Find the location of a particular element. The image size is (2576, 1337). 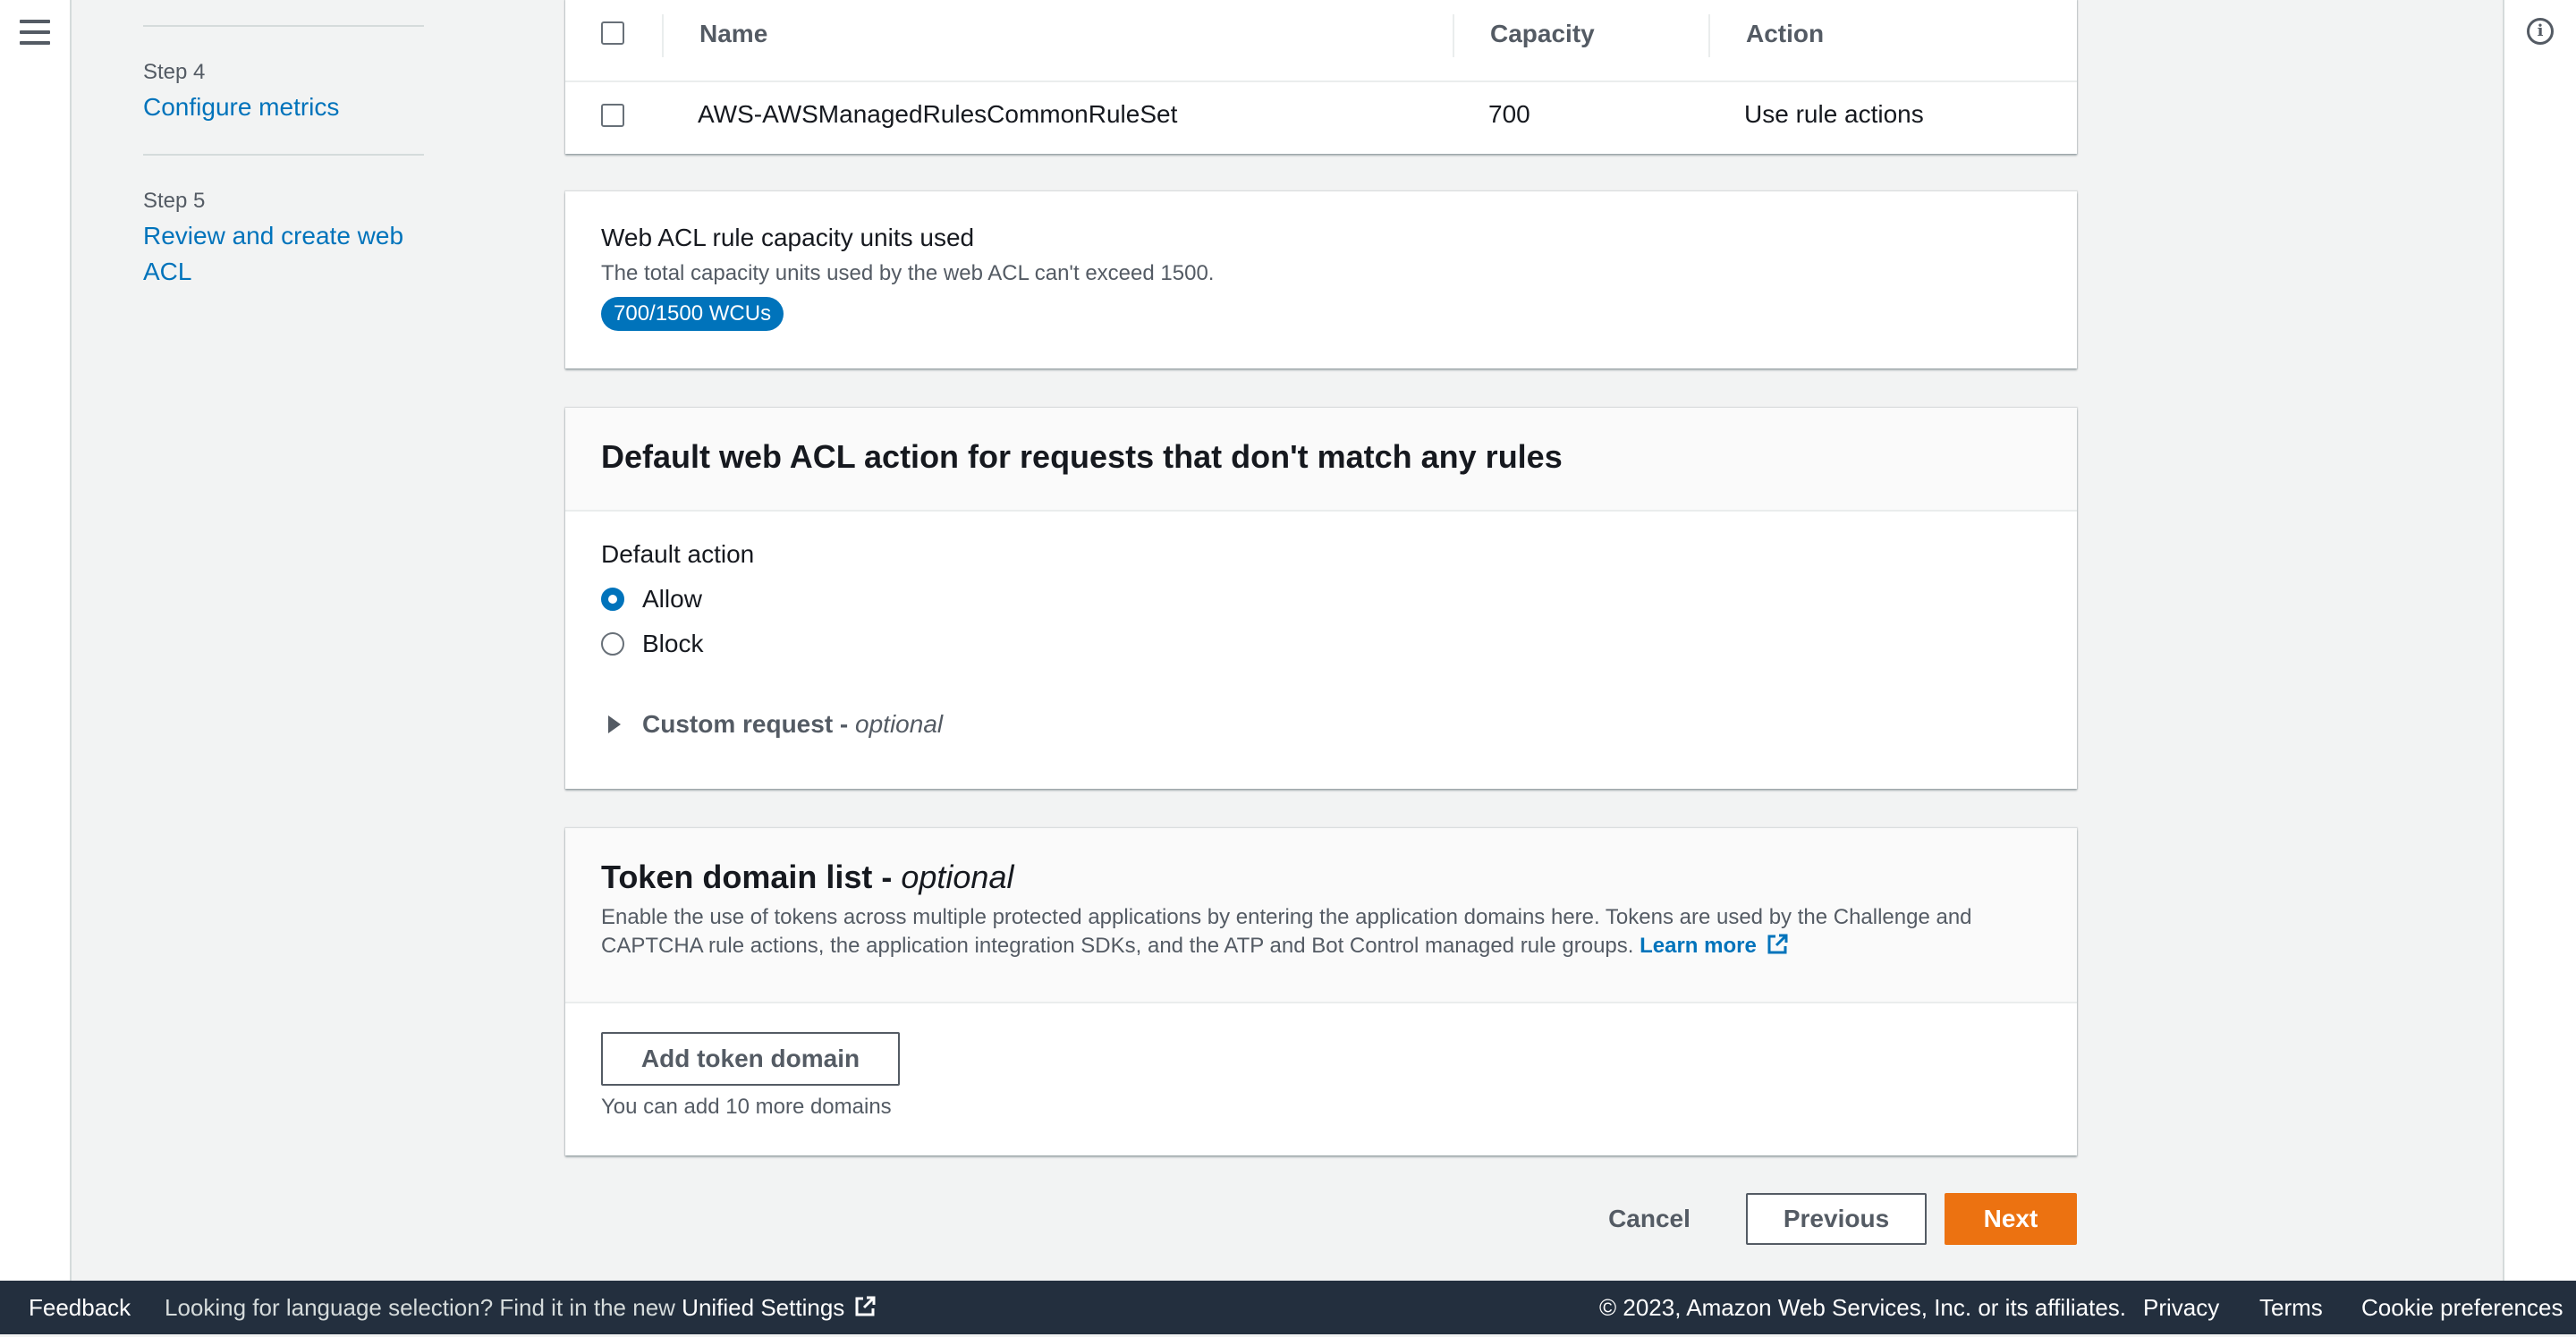

caret-right-icon is located at coordinates (614, 724).